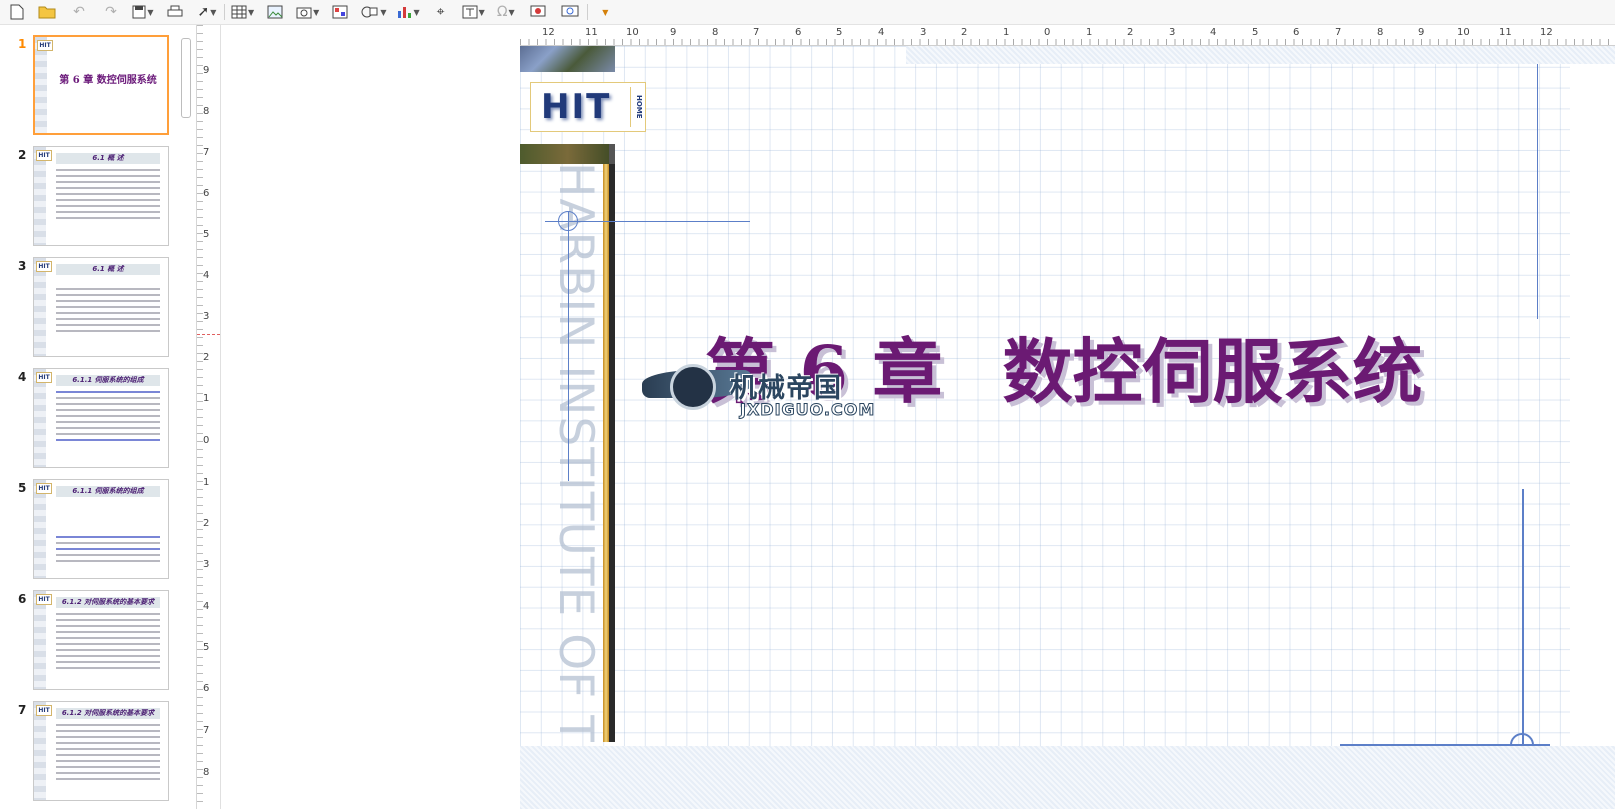 The height and width of the screenshot is (809, 1615). I want to click on home-link: HOME, so click(636, 107).